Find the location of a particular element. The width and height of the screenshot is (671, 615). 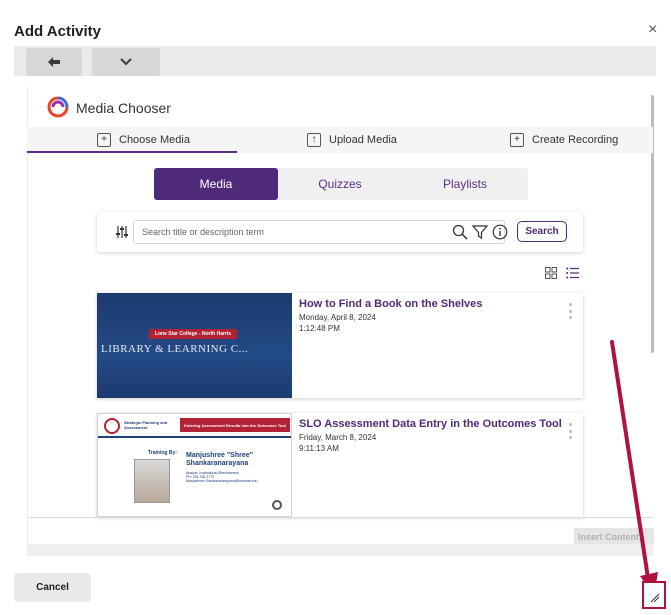

dropdown-button is located at coordinates (126, 62).